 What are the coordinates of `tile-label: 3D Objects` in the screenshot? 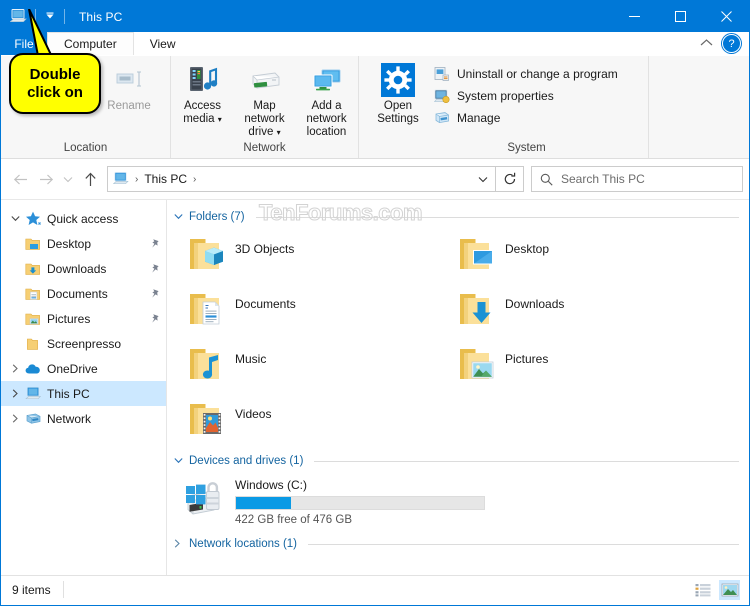 It's located at (265, 249).